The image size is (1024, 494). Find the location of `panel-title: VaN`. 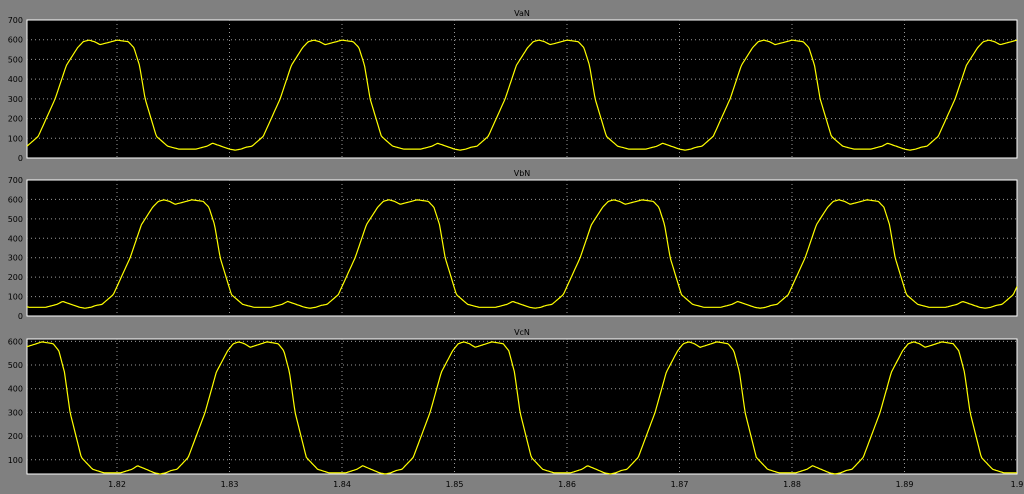

panel-title: VaN is located at coordinates (522, 13).